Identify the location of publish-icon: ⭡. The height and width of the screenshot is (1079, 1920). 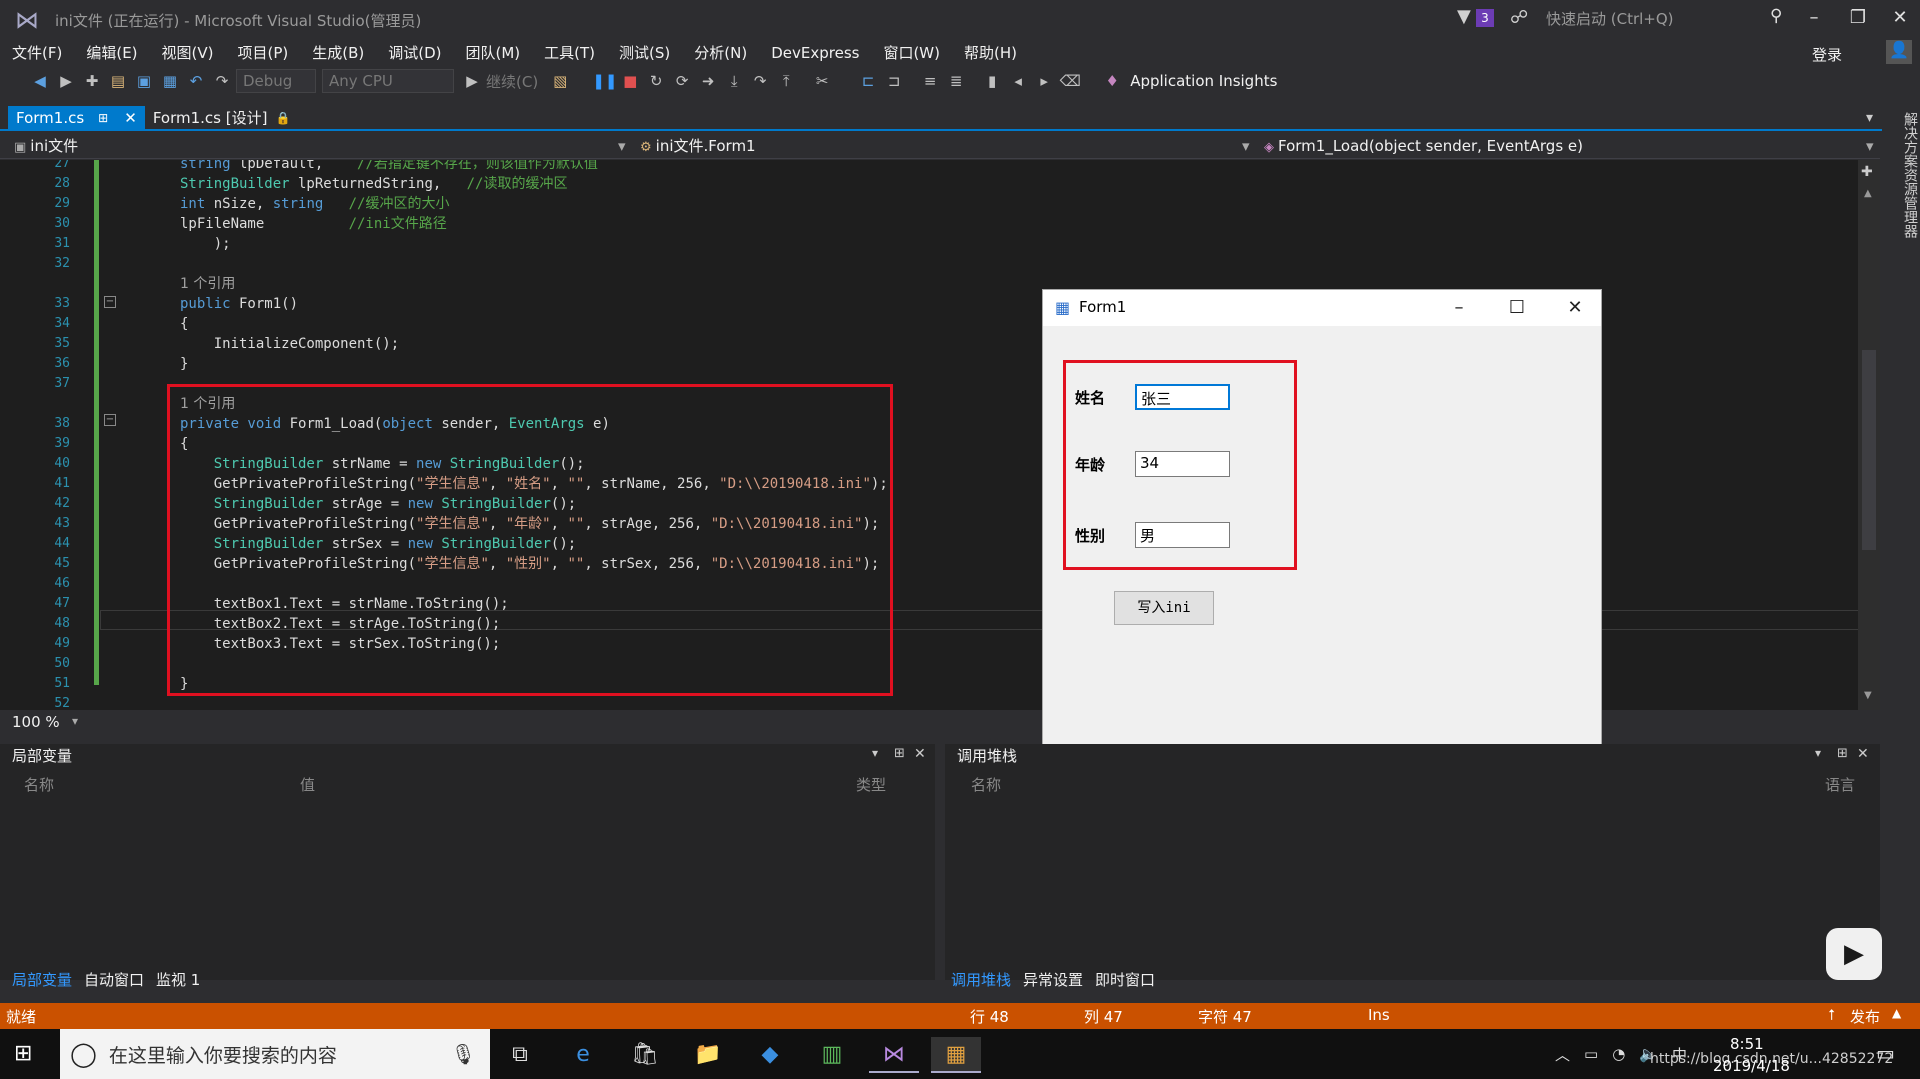
(1831, 1015).